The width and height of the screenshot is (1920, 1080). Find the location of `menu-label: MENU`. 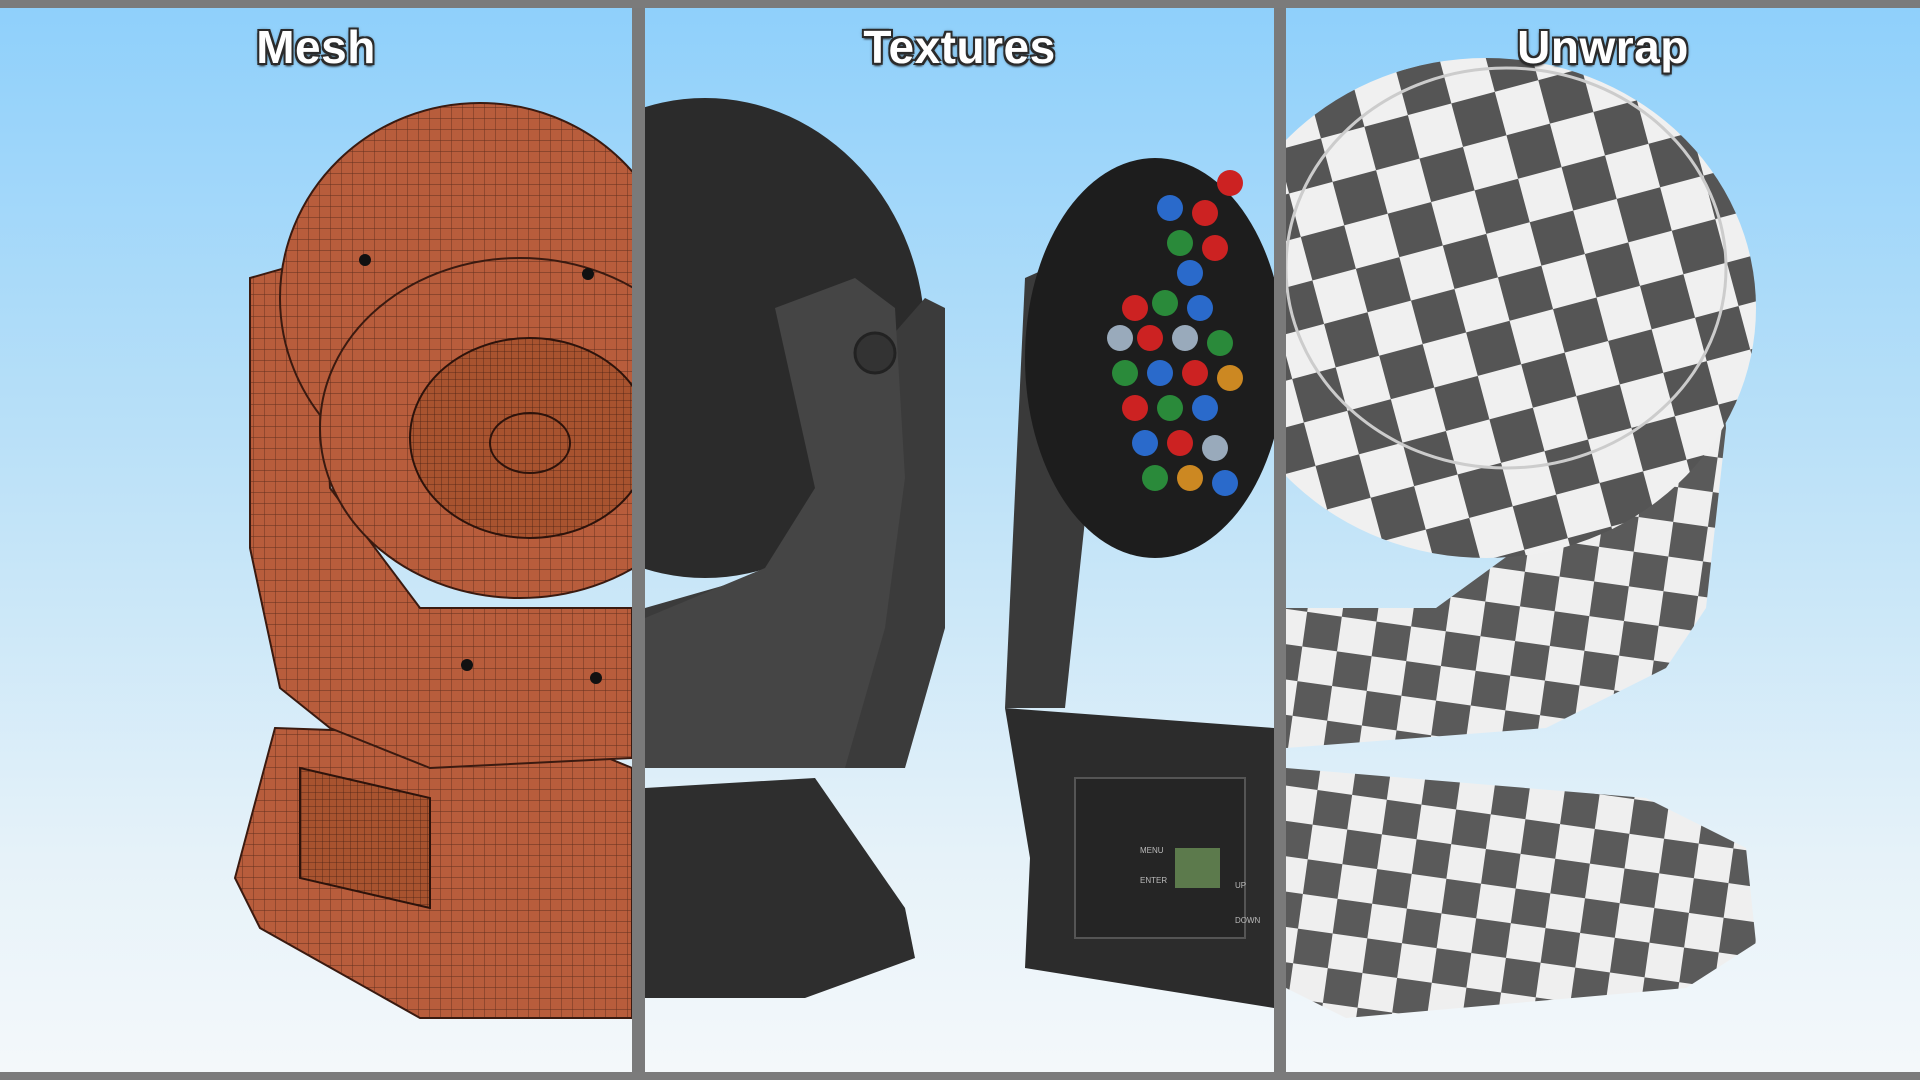

menu-label: MENU is located at coordinates (1152, 850).